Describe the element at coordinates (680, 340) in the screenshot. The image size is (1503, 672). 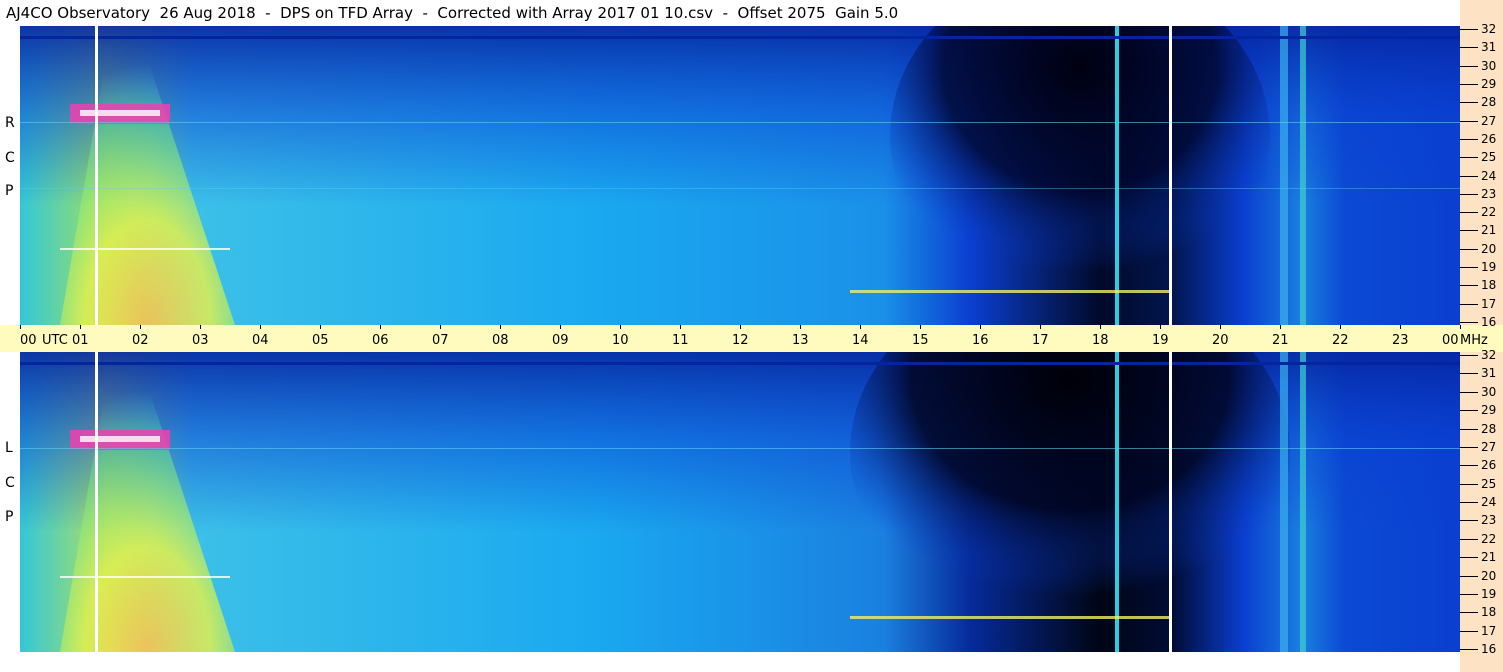
I see `time-tick-label: 11` at that location.